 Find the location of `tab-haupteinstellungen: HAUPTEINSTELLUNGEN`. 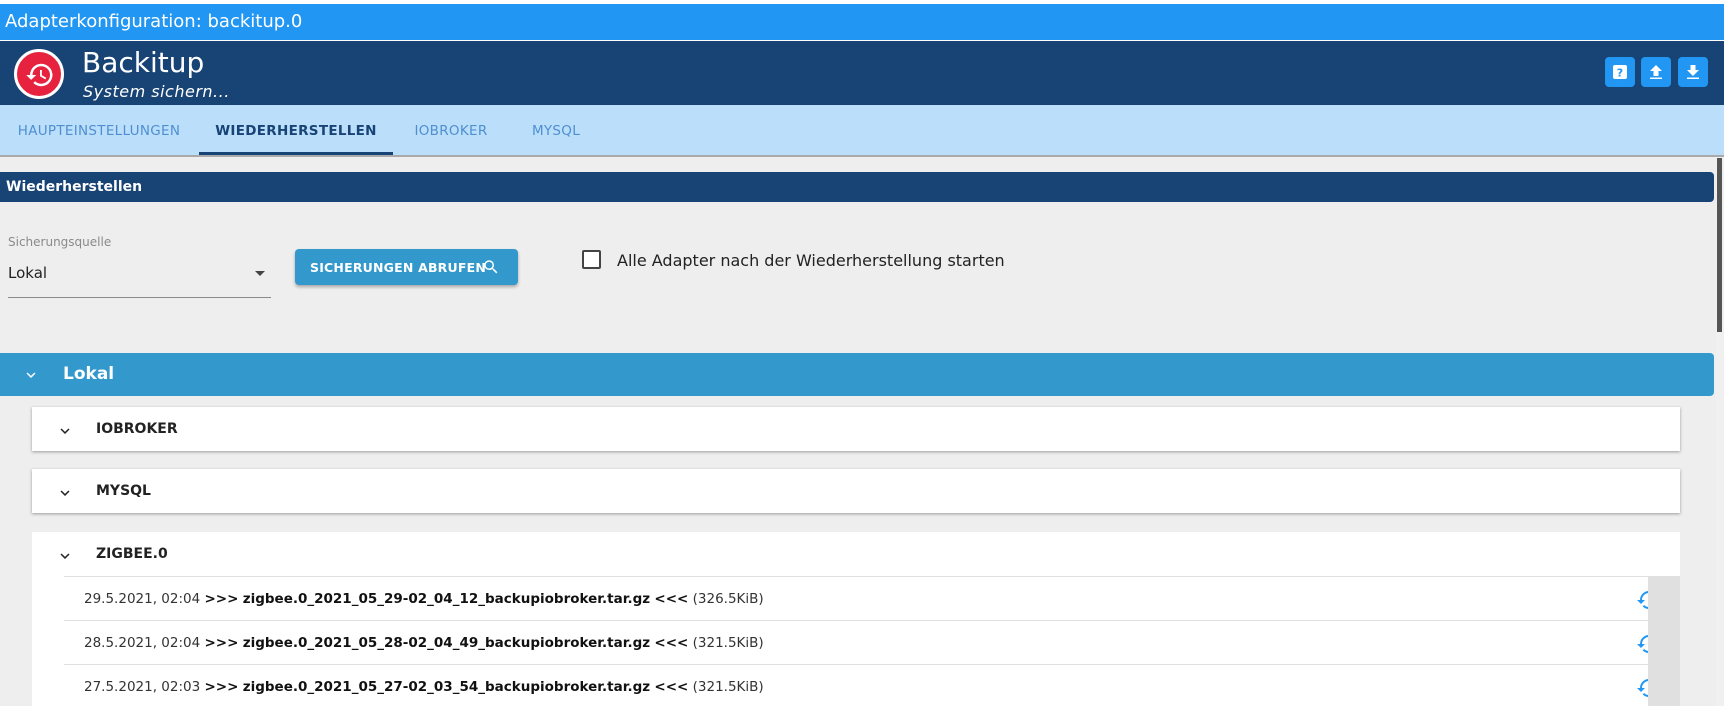

tab-haupteinstellungen: HAUPTEINSTELLUNGEN is located at coordinates (99, 130).